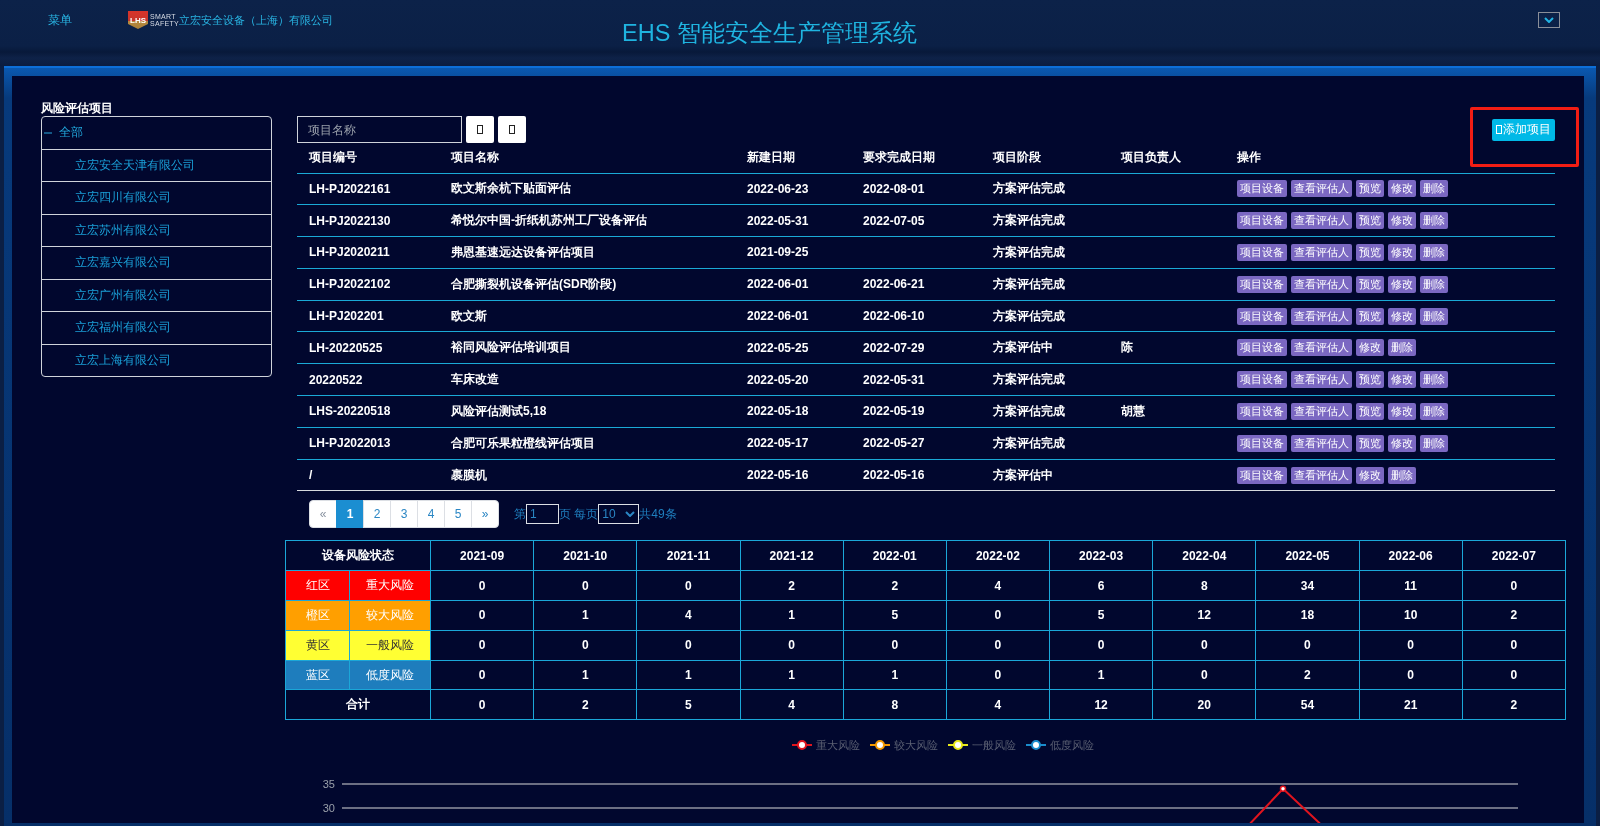 The width and height of the screenshot is (1600, 826). I want to click on table-cell: 8, so click(1204, 585).